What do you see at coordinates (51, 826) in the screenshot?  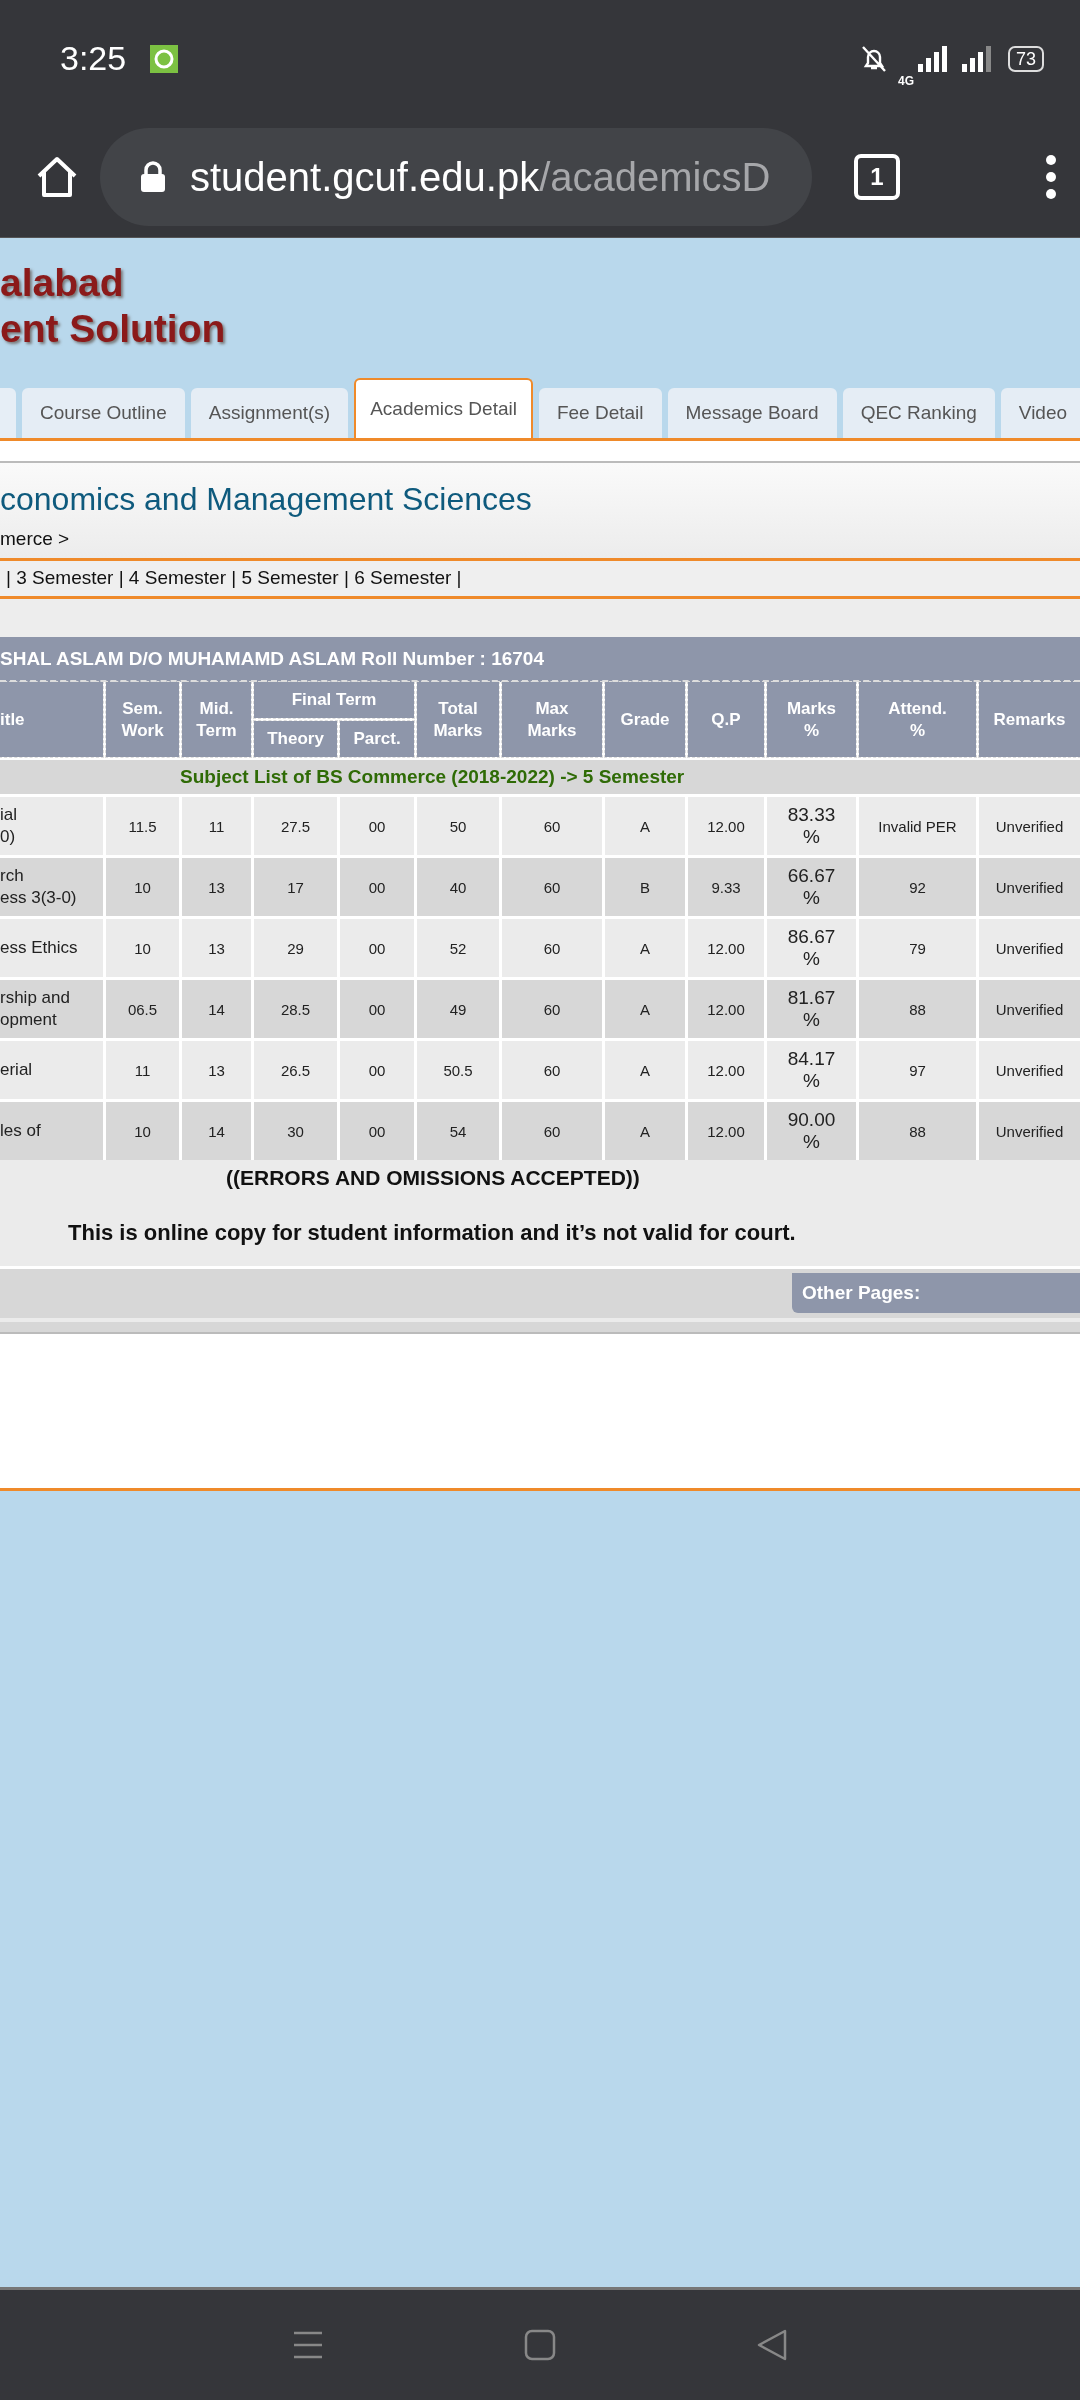 I see `subject-title-cell: ial 0)` at bounding box center [51, 826].